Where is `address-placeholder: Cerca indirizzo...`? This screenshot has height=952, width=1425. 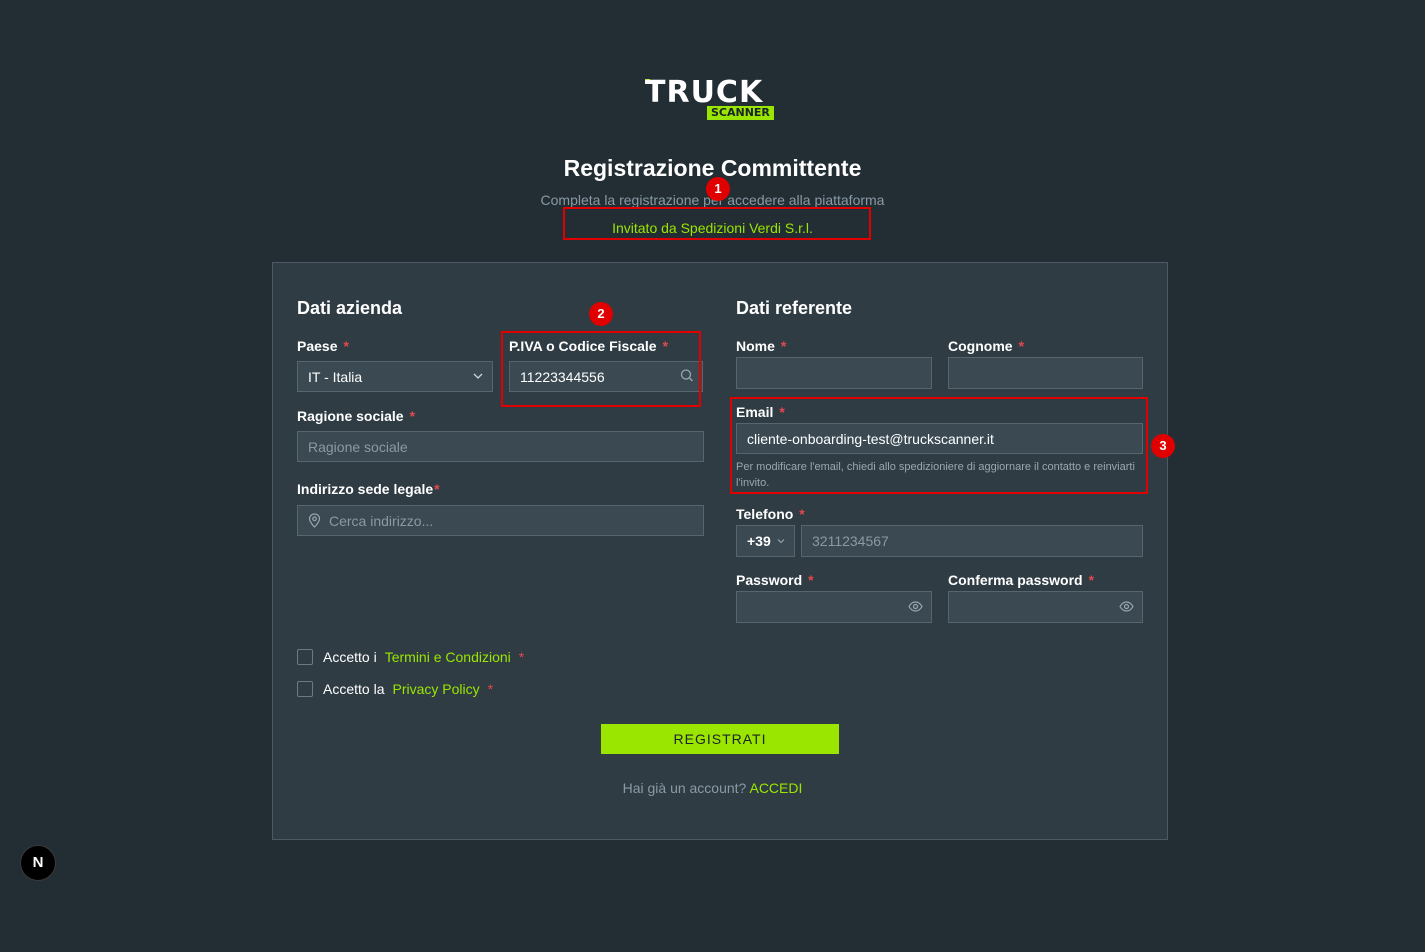 address-placeholder: Cerca indirizzo... is located at coordinates (381, 520).